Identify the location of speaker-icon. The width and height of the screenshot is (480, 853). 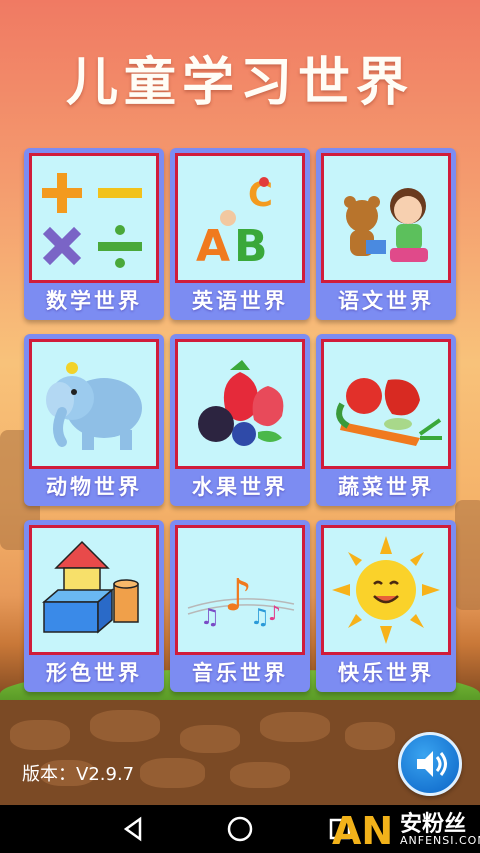
(432, 764).